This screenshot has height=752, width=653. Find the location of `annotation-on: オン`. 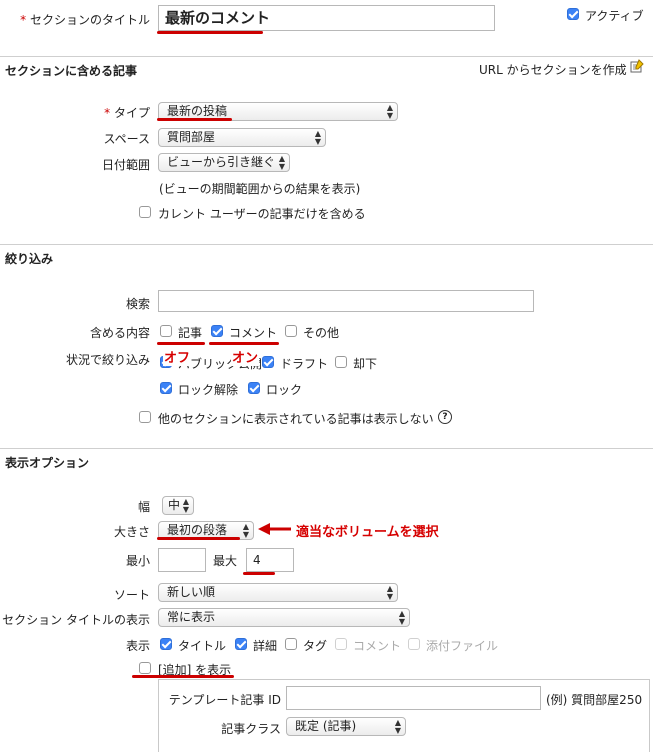

annotation-on: オン is located at coordinates (245, 356).